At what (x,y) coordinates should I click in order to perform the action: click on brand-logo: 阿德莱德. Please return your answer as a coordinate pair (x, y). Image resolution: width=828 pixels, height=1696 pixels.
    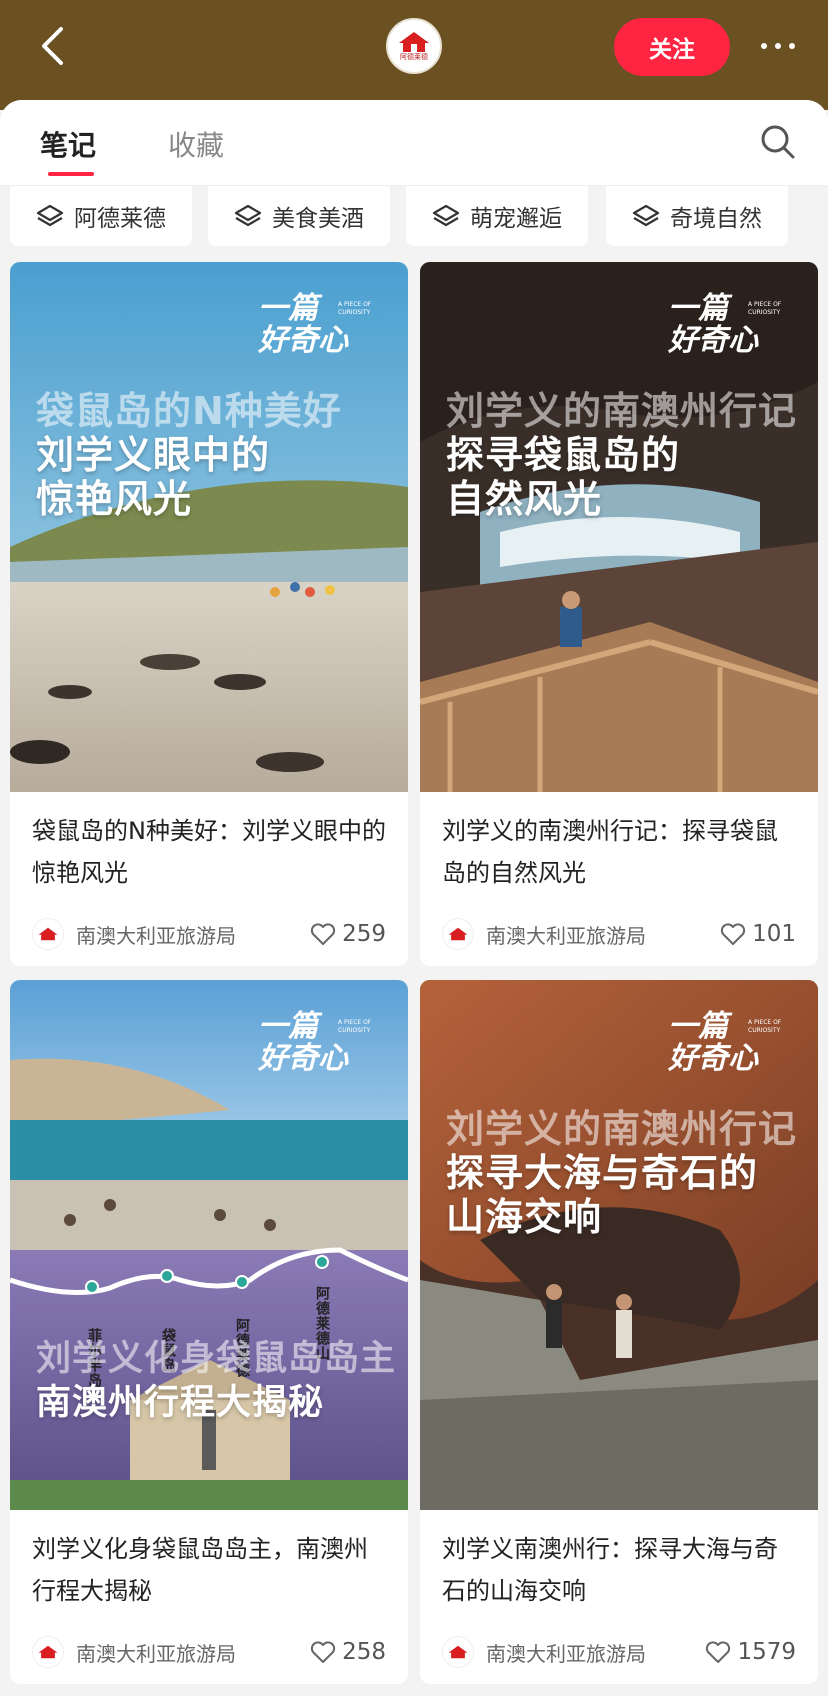
    Looking at the image, I should click on (414, 46).